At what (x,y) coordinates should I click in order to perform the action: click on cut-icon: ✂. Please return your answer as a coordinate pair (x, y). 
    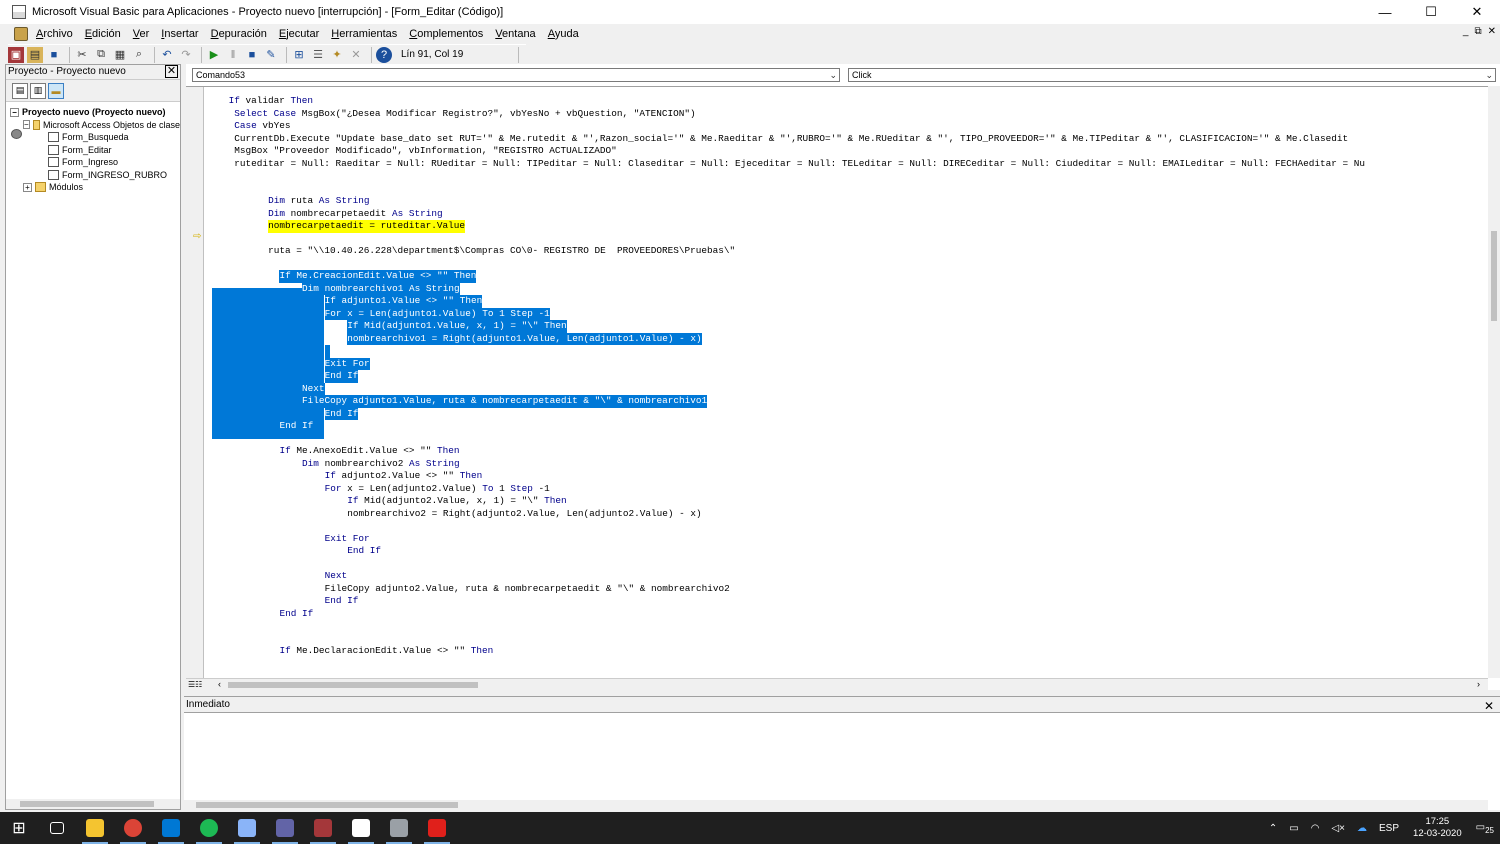
    Looking at the image, I should click on (82, 55).